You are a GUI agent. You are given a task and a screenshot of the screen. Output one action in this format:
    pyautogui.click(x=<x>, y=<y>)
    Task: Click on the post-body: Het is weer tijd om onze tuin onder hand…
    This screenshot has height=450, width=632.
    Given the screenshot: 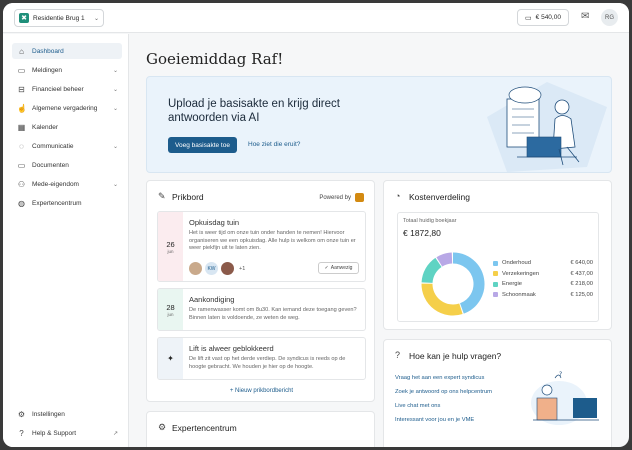 What is the action you would take?
    pyautogui.click(x=272, y=241)
    